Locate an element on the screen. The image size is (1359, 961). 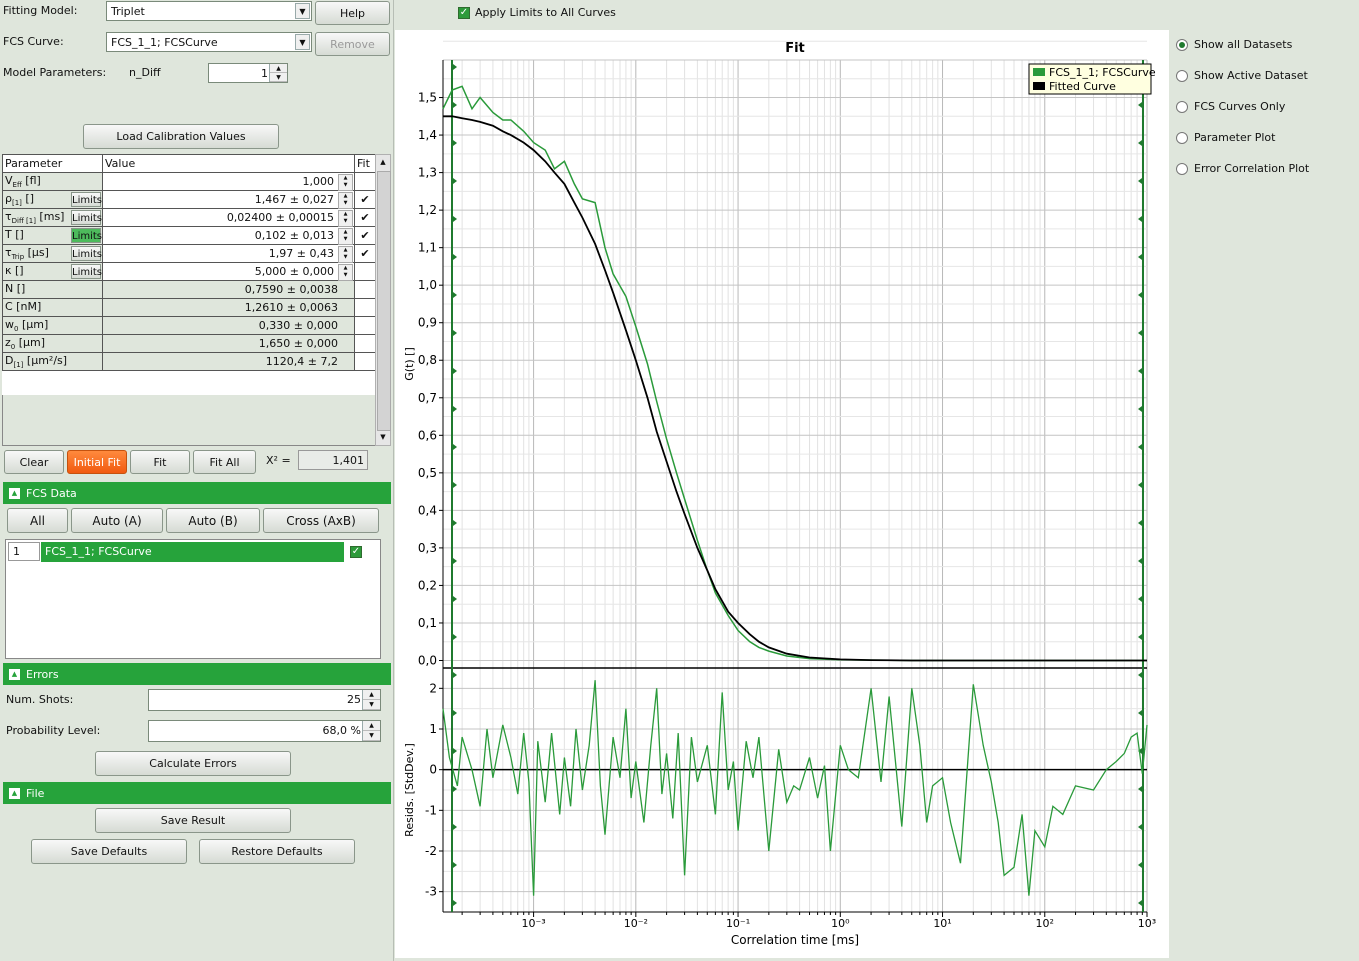
scroll-thumb is located at coordinates (384, 301).